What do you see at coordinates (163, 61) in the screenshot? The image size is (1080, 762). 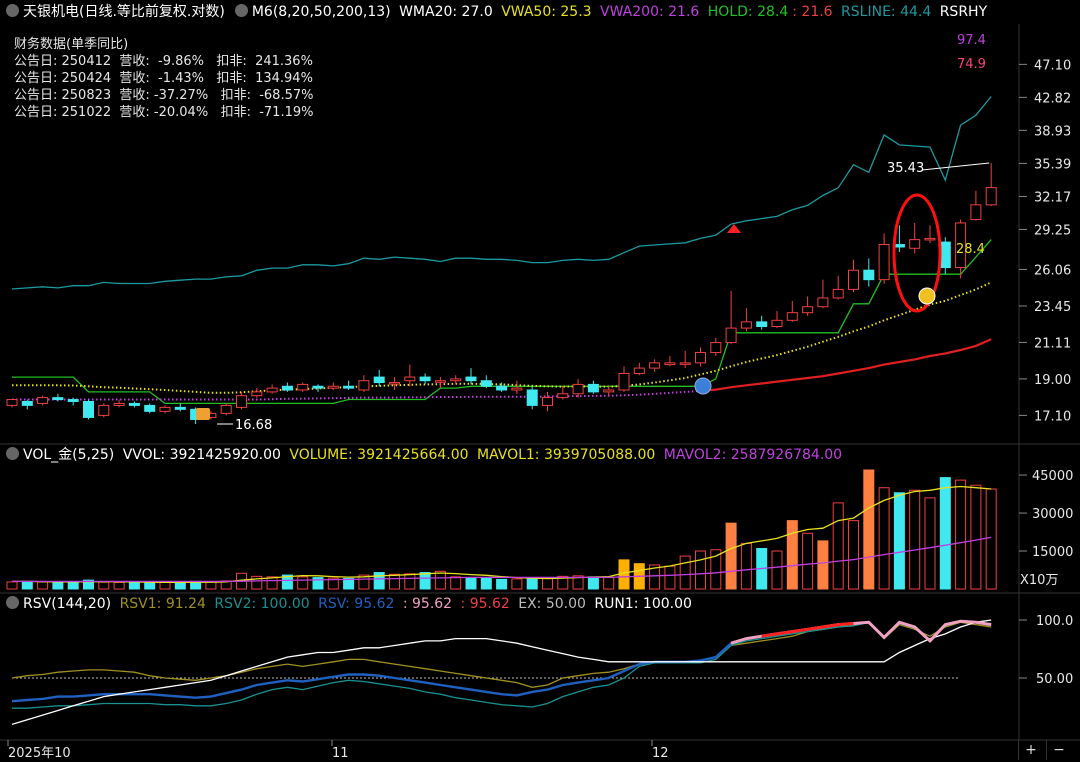 I see `financial-row: 公告日: 250412 营收: -9.86% 扣非: 241.36%` at bounding box center [163, 61].